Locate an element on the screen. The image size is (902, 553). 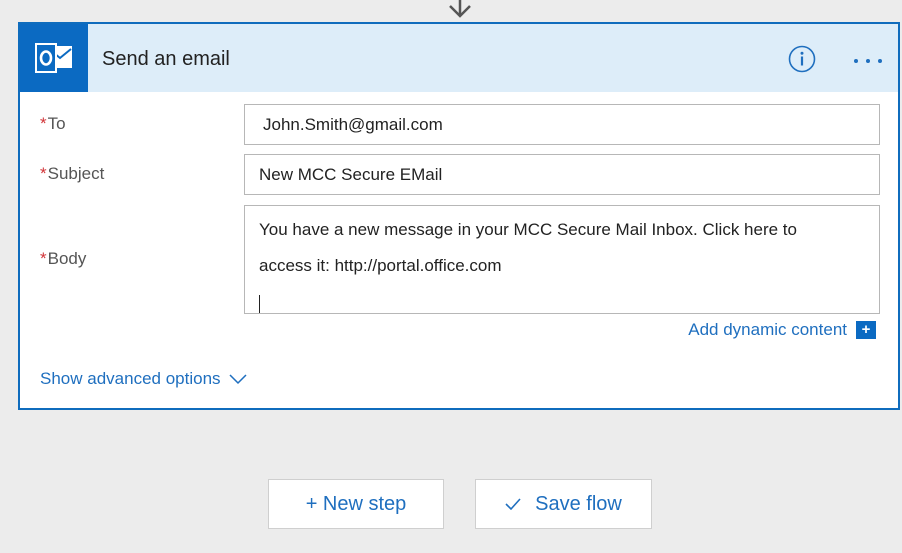
info-icon is located at coordinates (802, 59).